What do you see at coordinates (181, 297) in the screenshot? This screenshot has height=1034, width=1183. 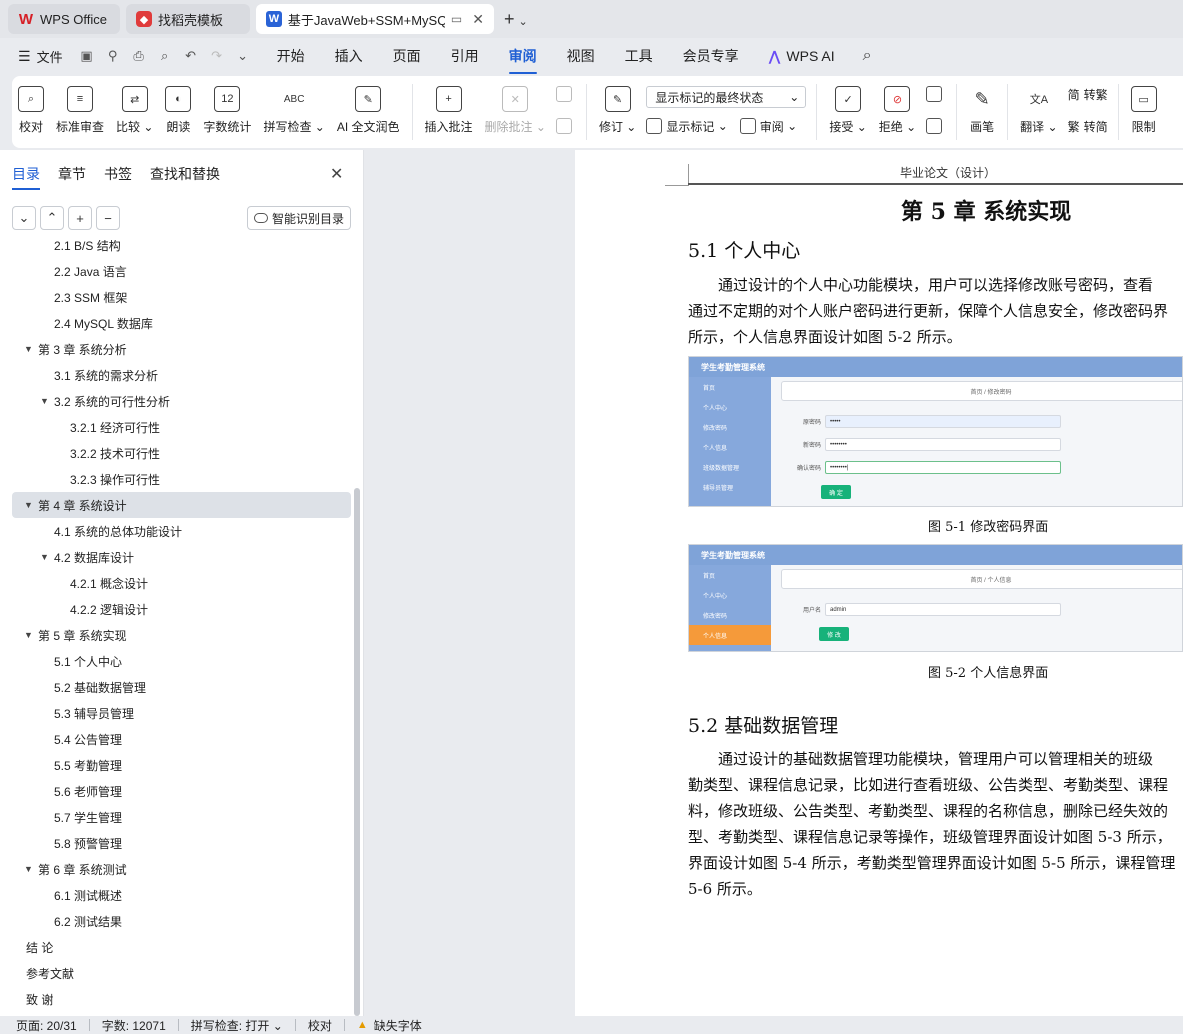 I see `toc-item: 2.3 SSM 框架` at bounding box center [181, 297].